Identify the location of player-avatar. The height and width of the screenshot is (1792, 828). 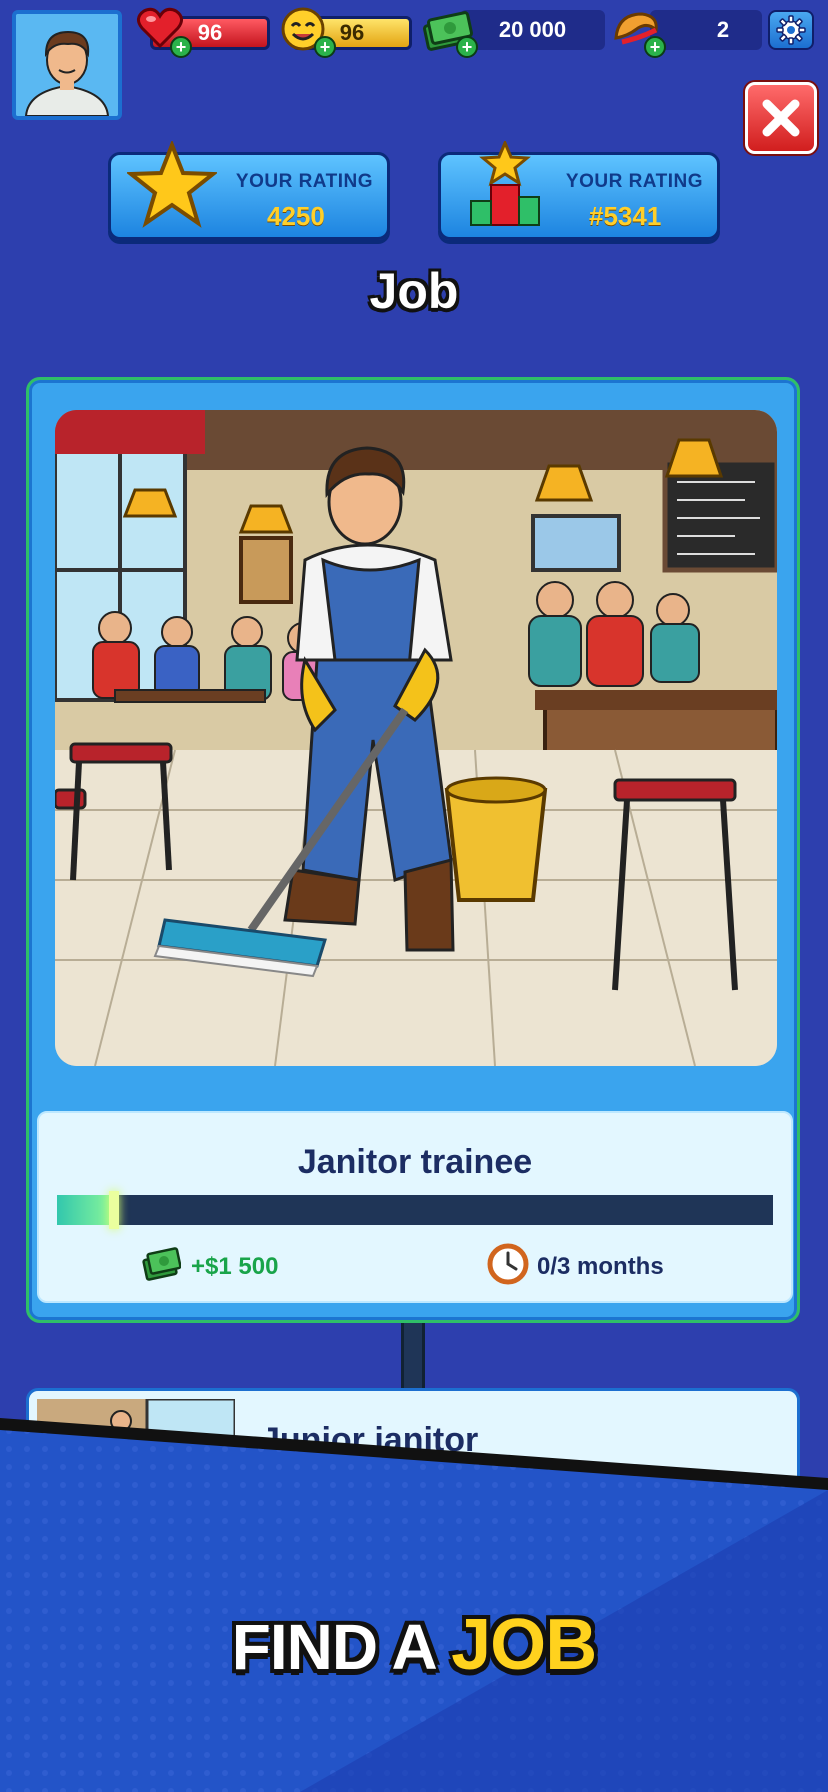
(67, 65).